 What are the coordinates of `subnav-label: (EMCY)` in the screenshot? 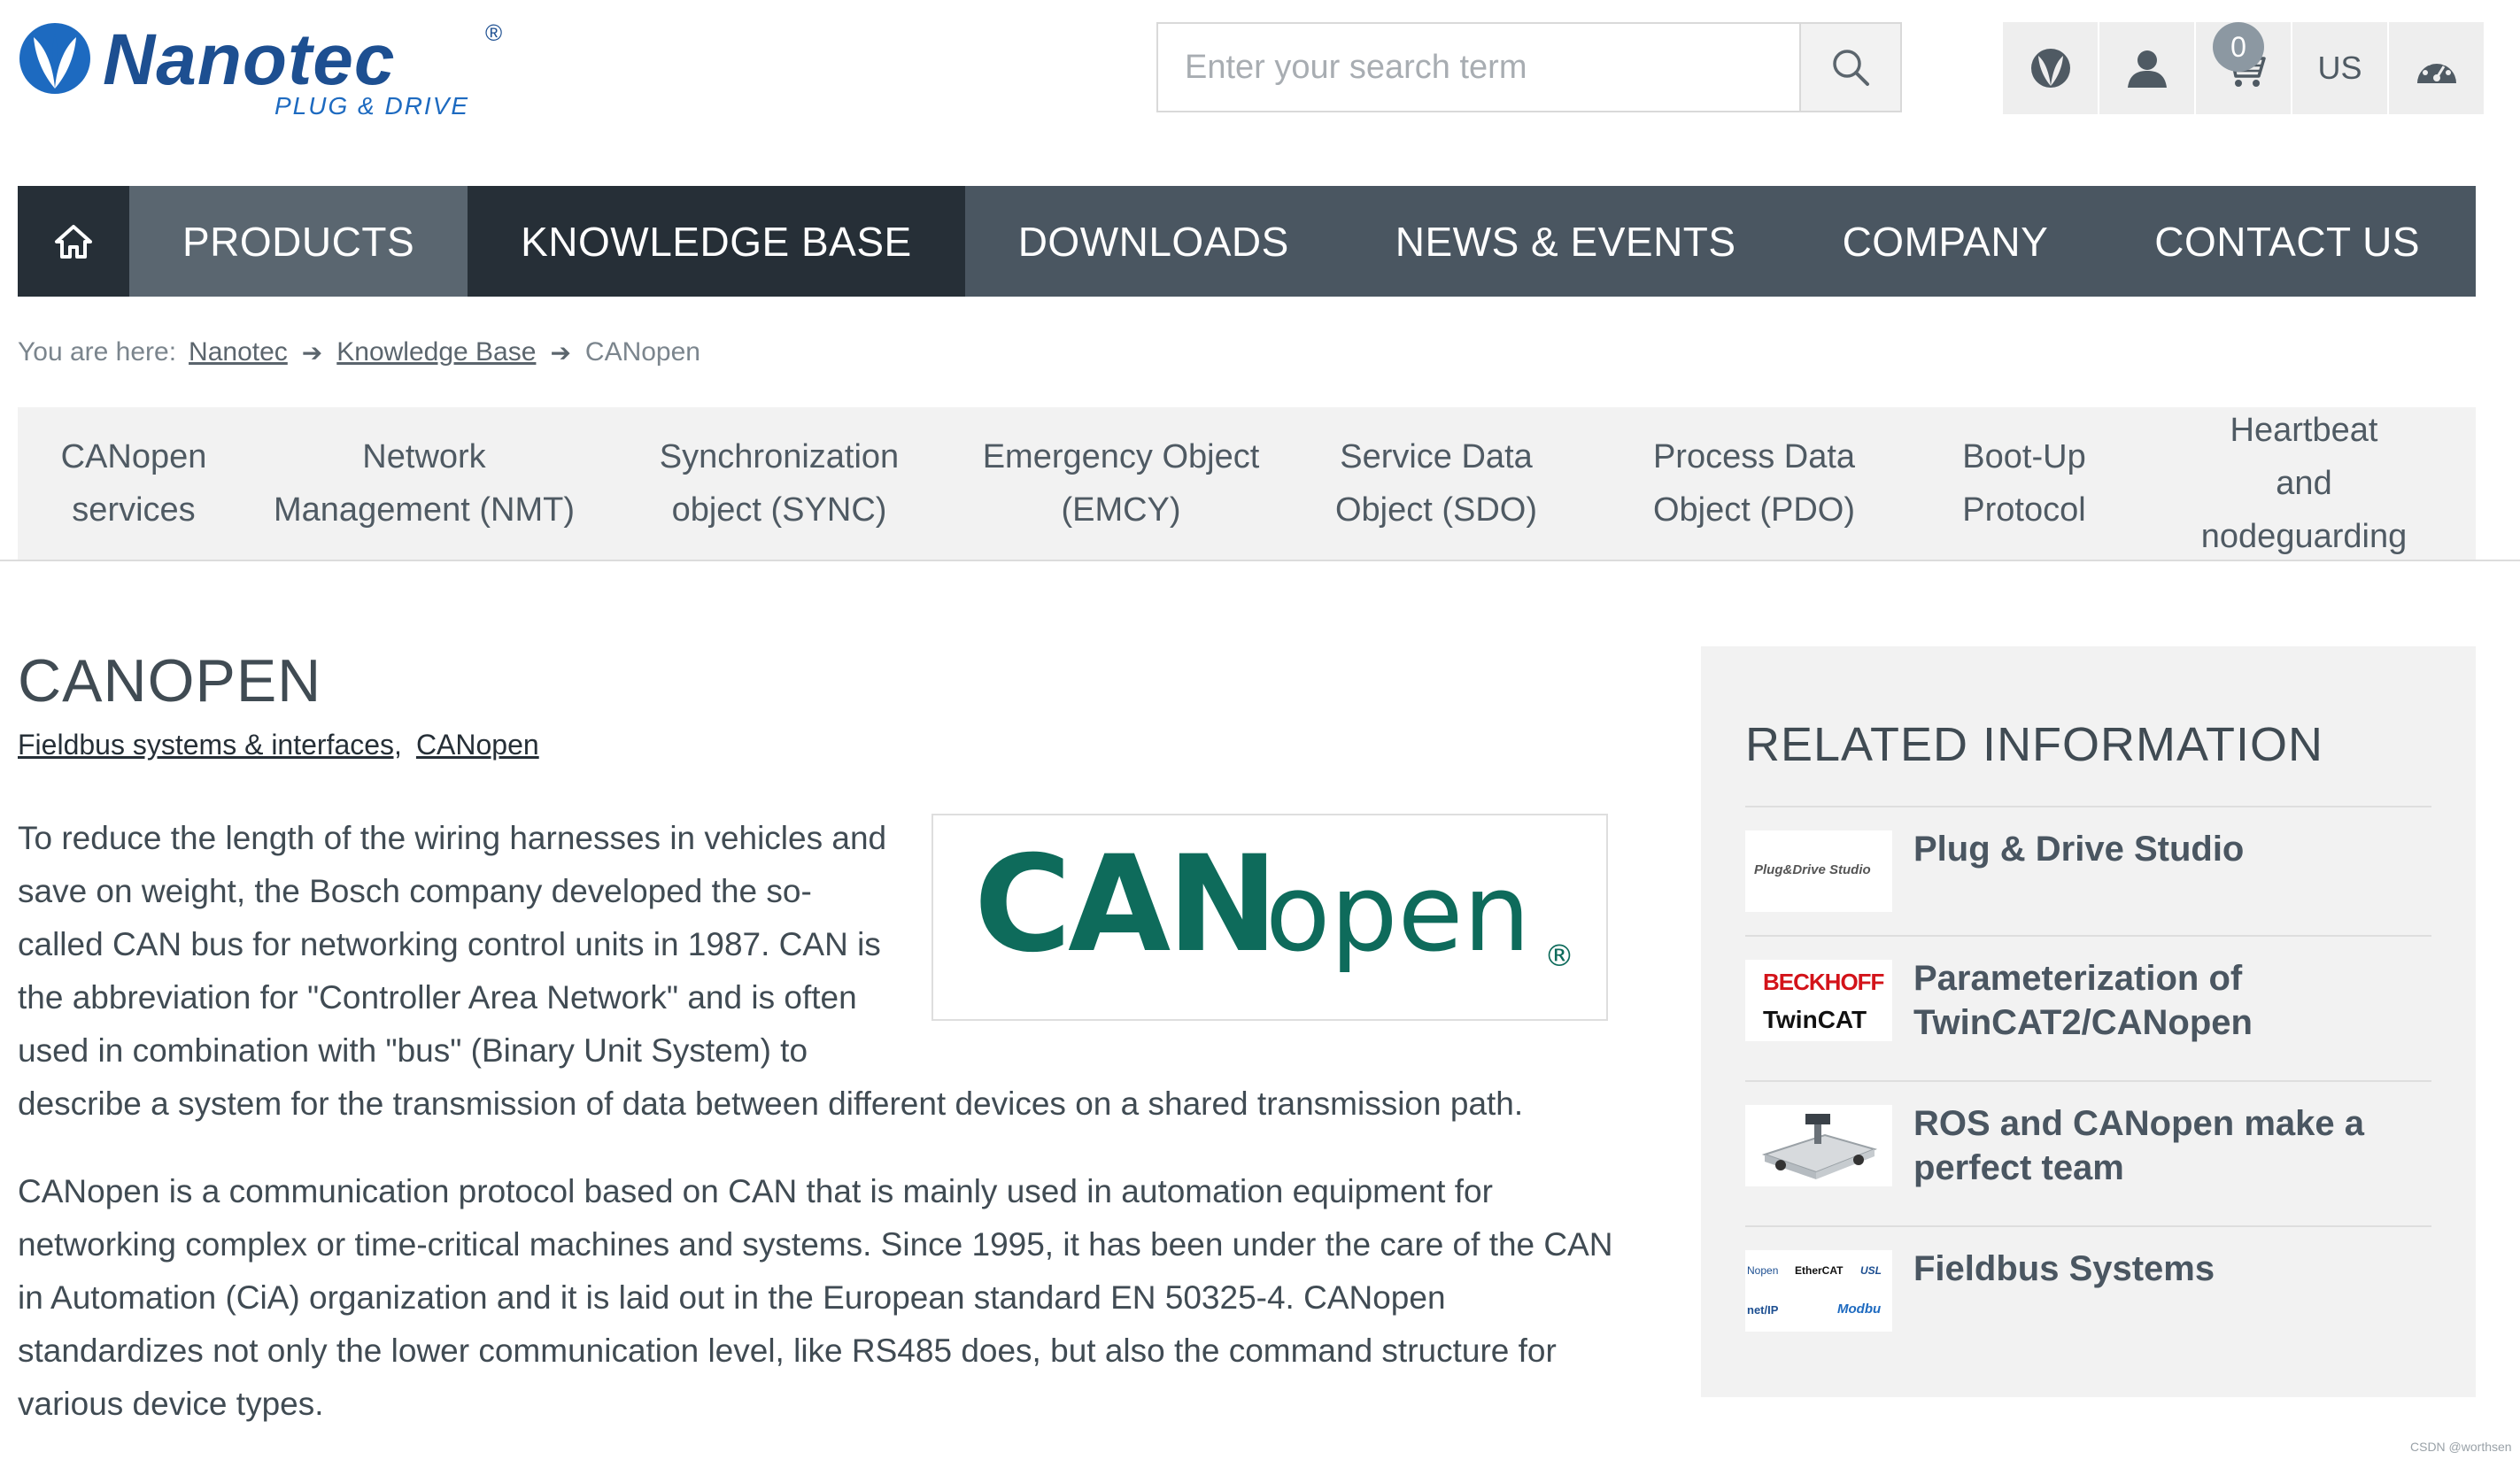 It's located at (1121, 510).